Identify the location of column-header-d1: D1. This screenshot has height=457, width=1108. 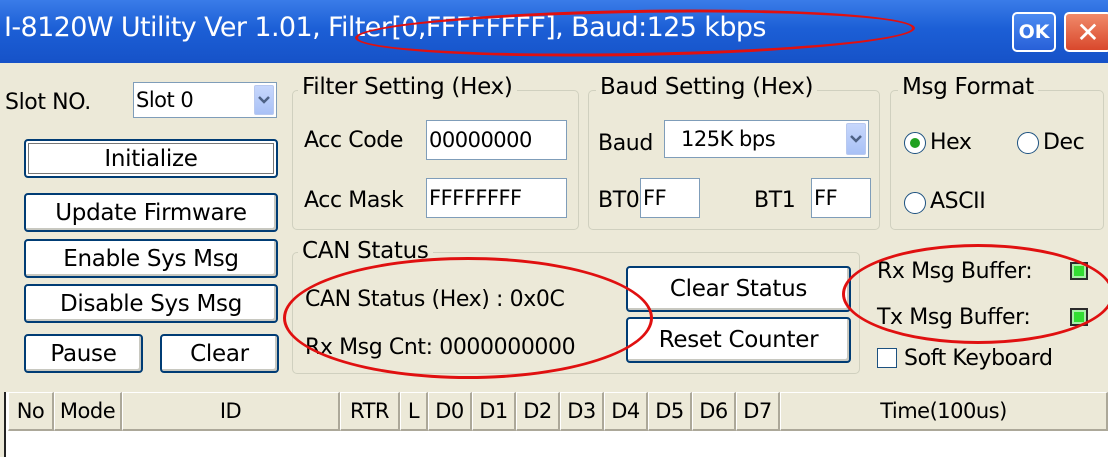
(494, 411).